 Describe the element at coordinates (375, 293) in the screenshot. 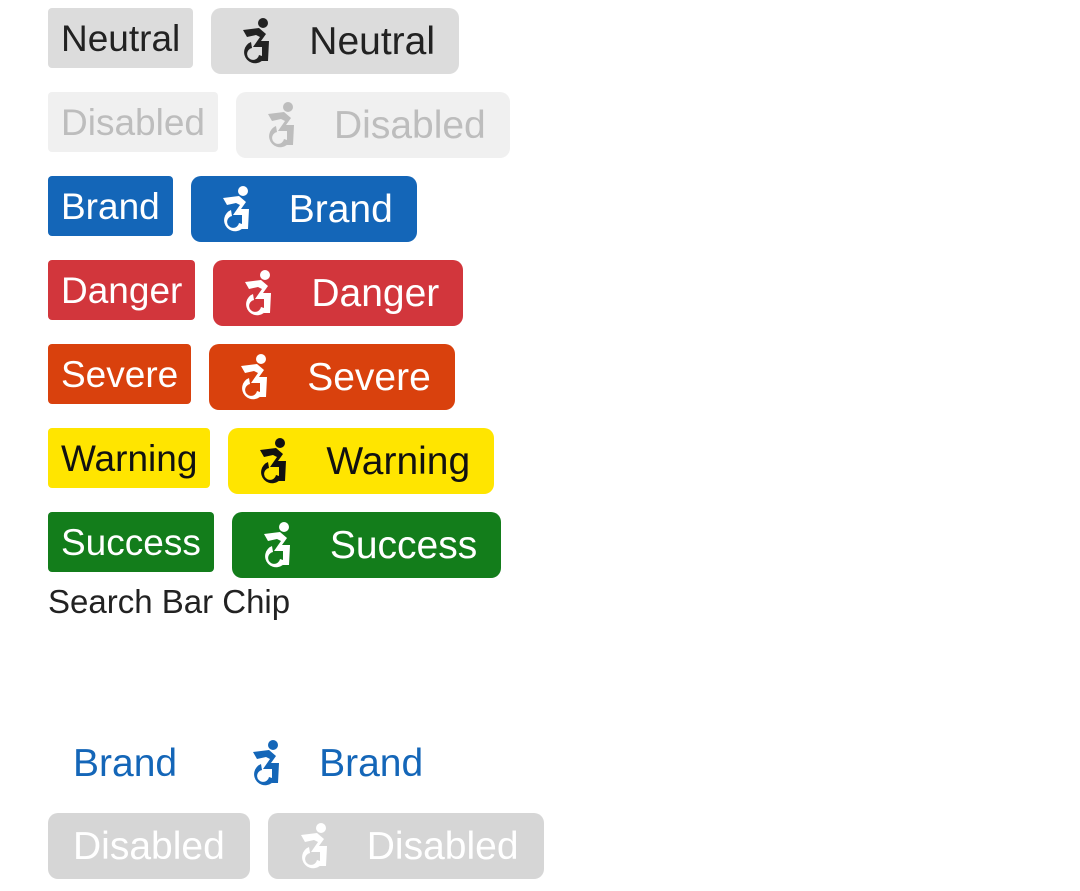

I see `chip-label: Danger` at that location.